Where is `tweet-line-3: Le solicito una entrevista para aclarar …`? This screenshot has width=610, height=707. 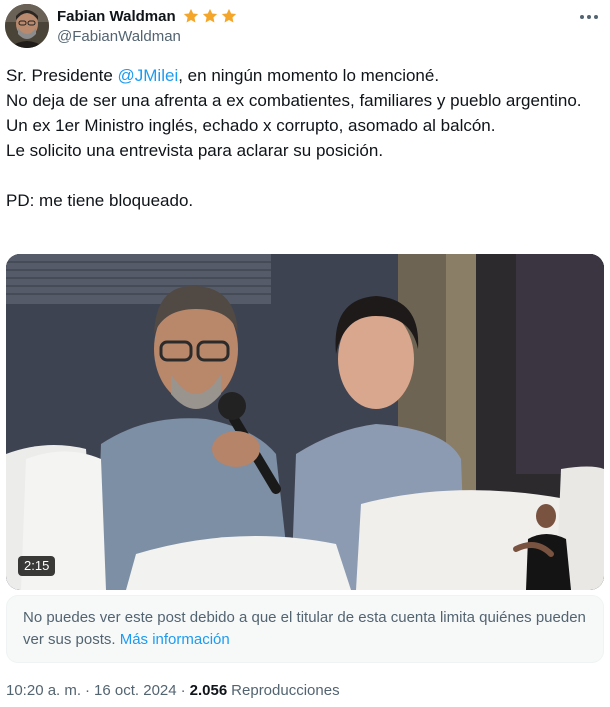
tweet-line-3: Le solicito una entrevista para aclarar … is located at coordinates (195, 150).